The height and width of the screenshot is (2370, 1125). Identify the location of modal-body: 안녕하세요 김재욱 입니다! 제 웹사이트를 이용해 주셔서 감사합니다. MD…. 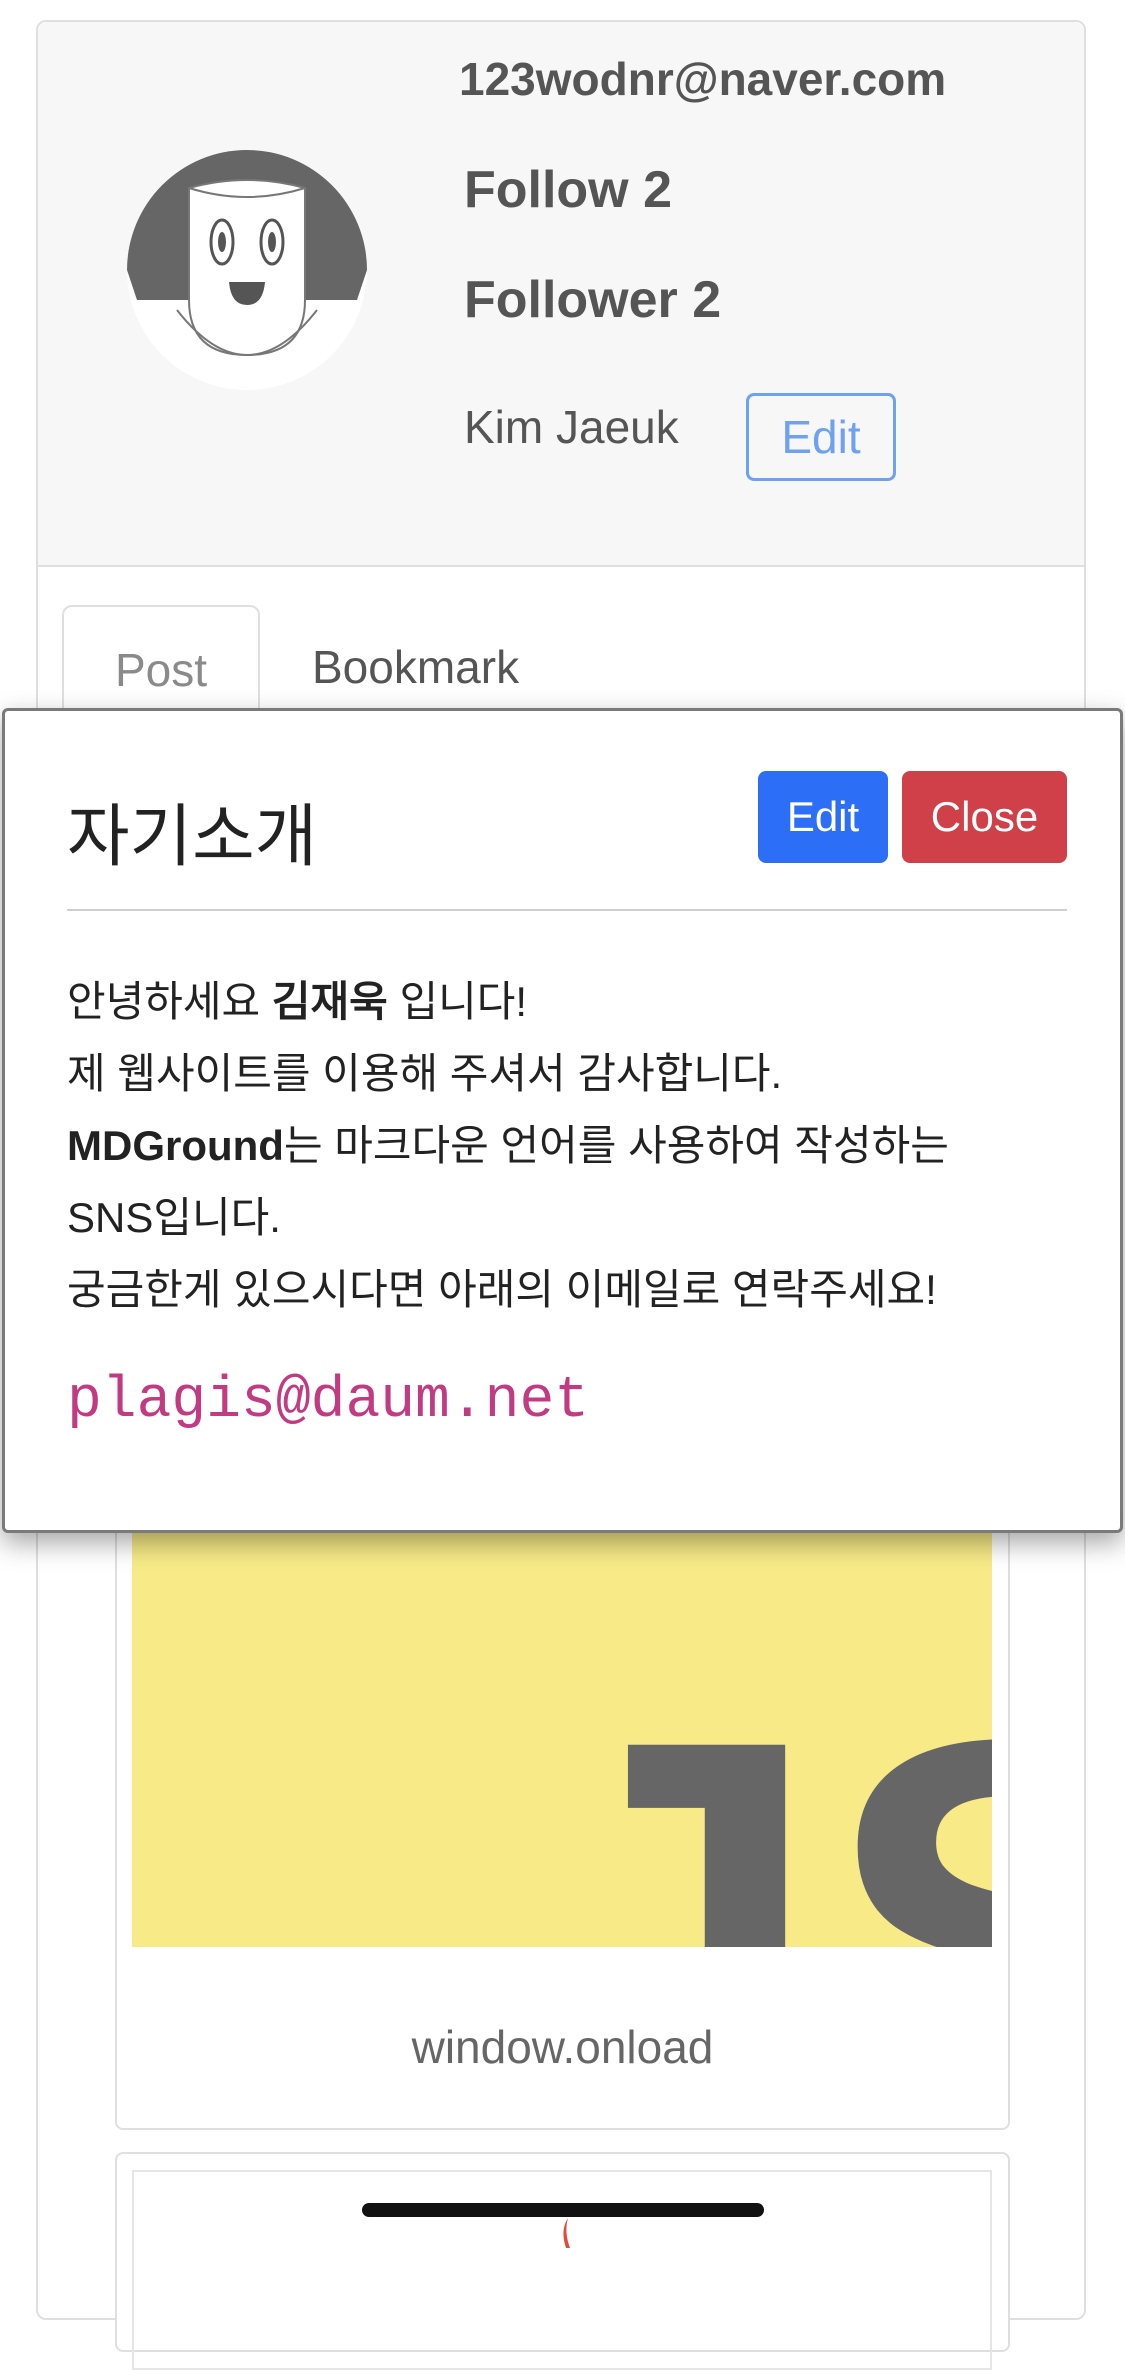
(567, 1146).